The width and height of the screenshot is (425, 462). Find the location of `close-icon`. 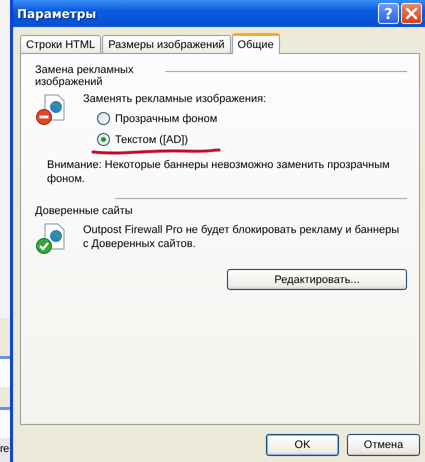

close-icon is located at coordinates (411, 13).